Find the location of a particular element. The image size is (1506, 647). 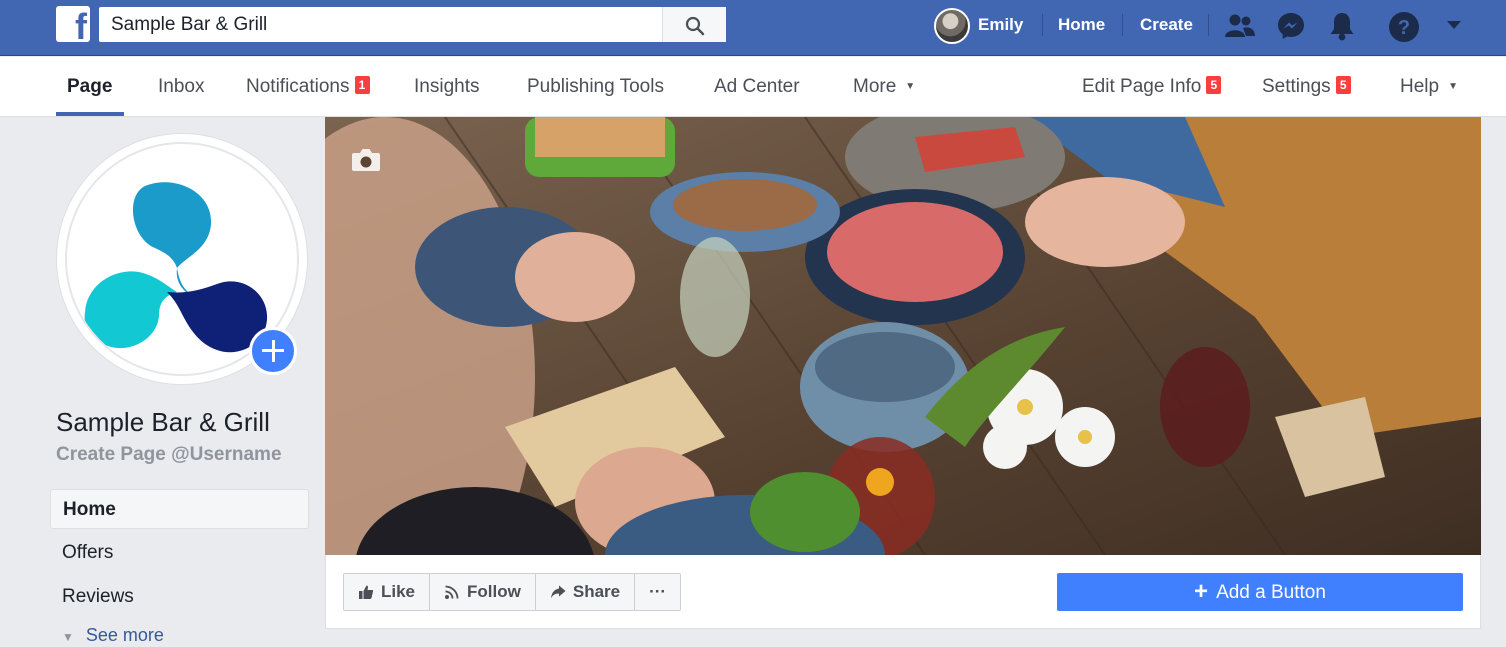

help-icon: ? is located at coordinates (1404, 27).